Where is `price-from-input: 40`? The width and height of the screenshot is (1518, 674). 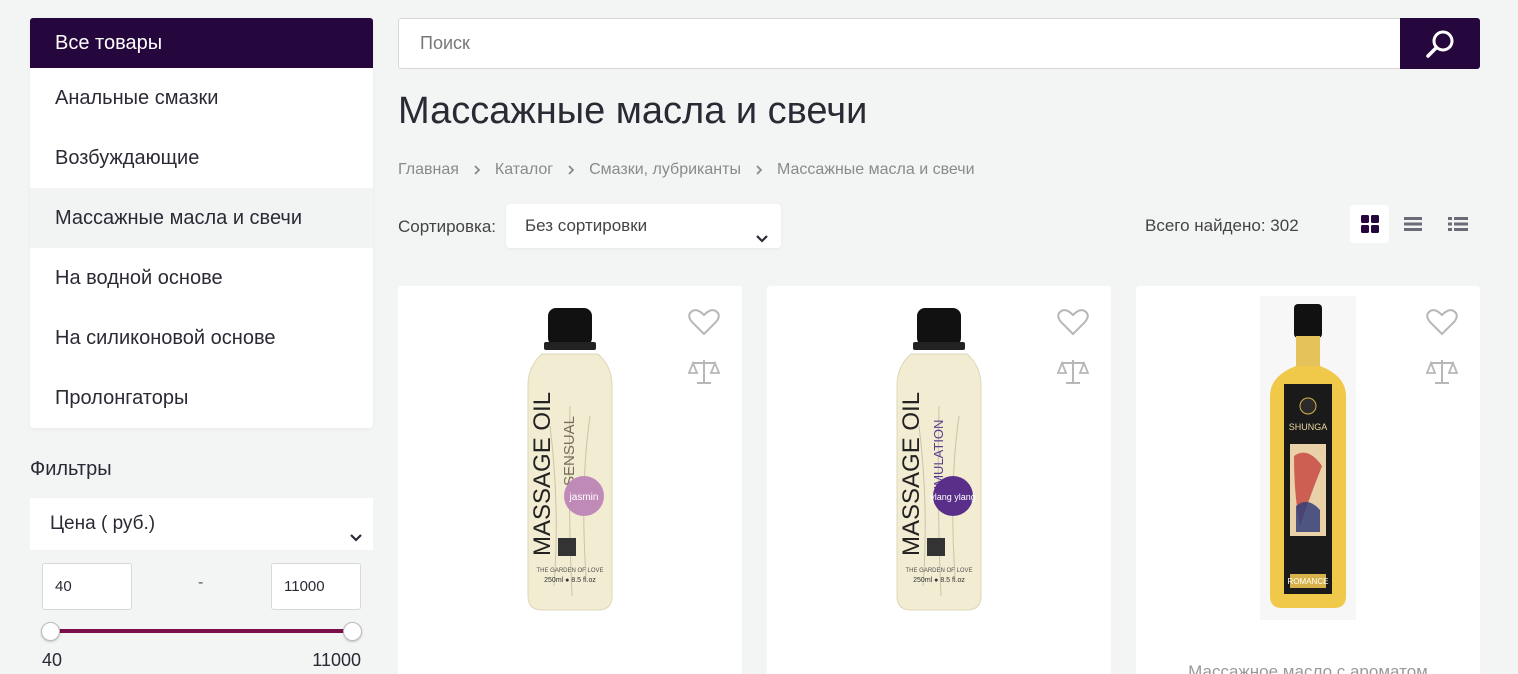 price-from-input: 40 is located at coordinates (87, 586).